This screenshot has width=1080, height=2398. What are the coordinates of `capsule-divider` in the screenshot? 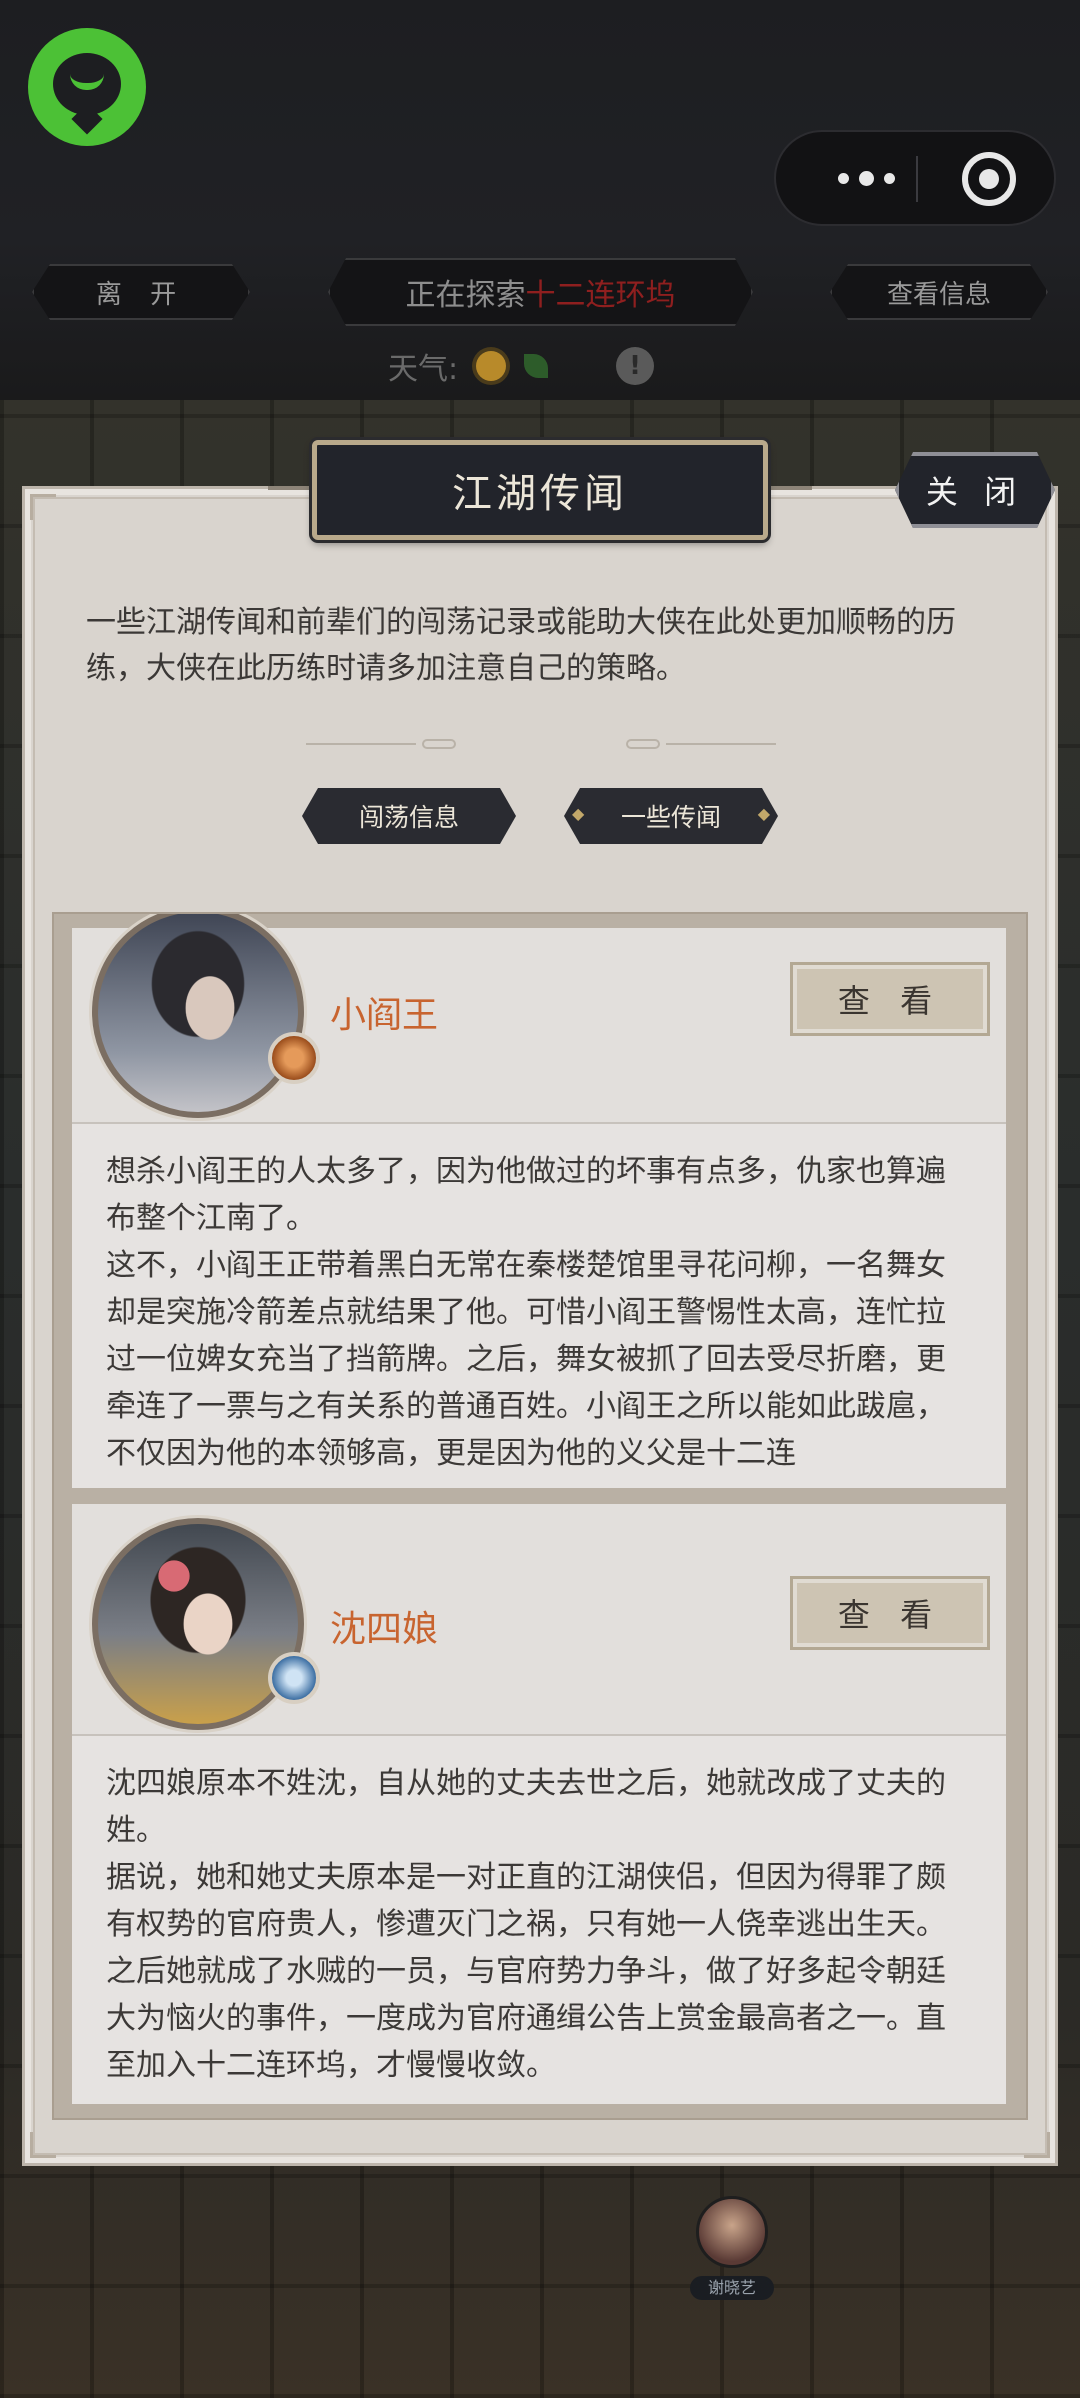 It's located at (917, 179).